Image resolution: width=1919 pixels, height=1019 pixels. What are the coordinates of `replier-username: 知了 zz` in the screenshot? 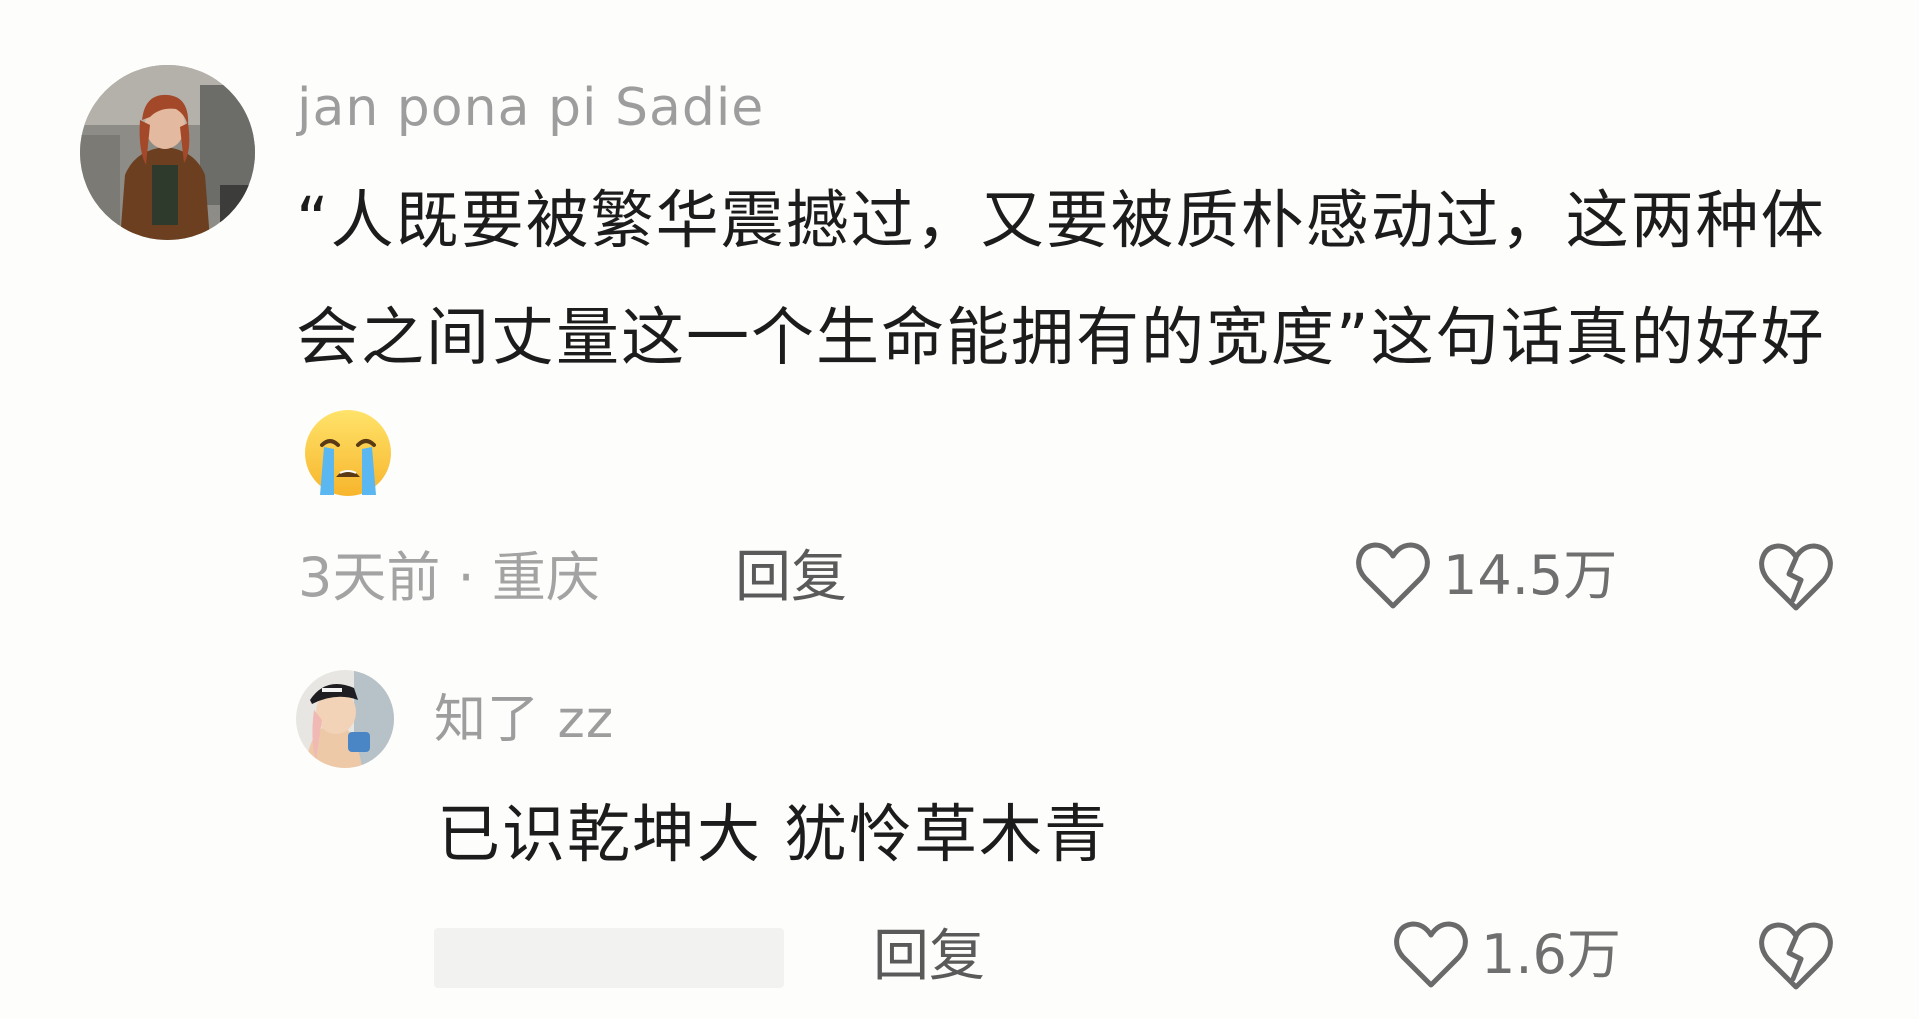 It's located at (524, 720).